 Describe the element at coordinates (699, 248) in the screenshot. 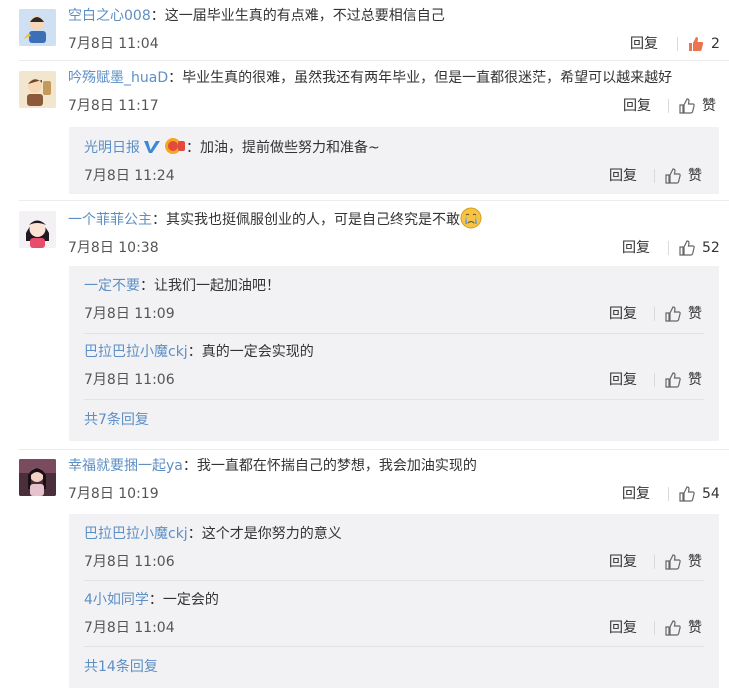

I see `like-button: 52` at that location.